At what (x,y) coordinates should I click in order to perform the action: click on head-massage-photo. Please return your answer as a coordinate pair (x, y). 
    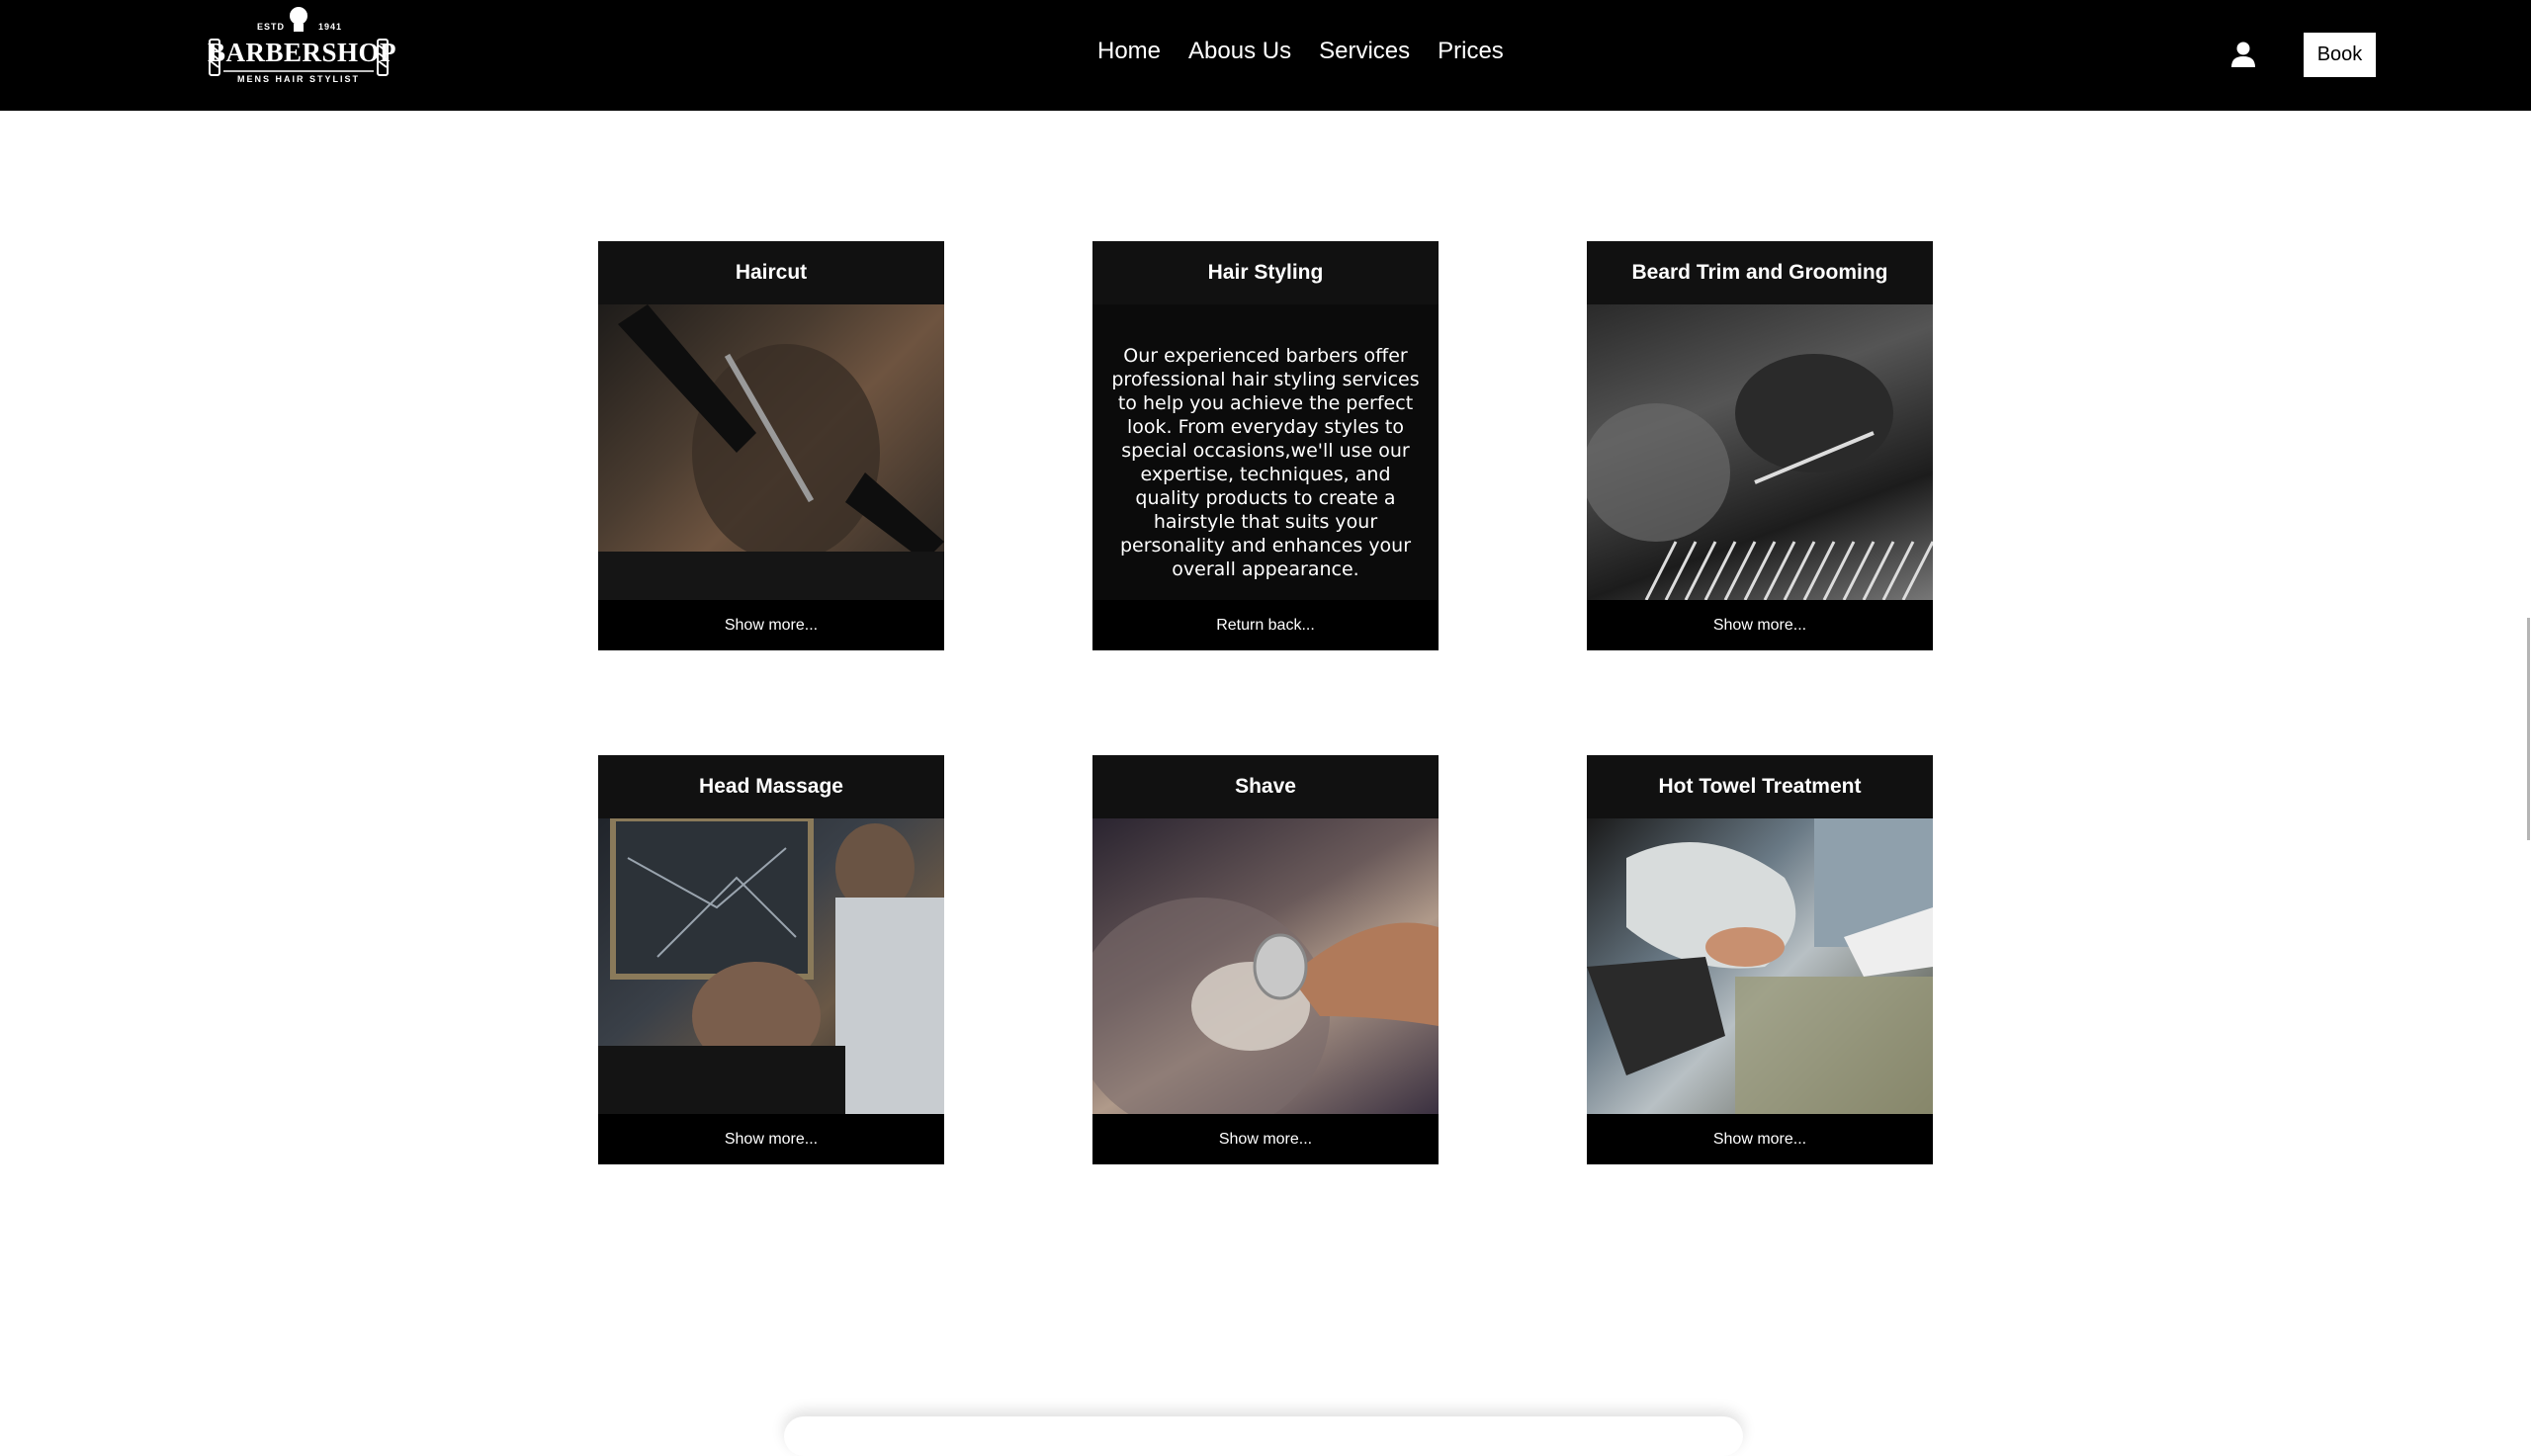
    Looking at the image, I should click on (771, 964).